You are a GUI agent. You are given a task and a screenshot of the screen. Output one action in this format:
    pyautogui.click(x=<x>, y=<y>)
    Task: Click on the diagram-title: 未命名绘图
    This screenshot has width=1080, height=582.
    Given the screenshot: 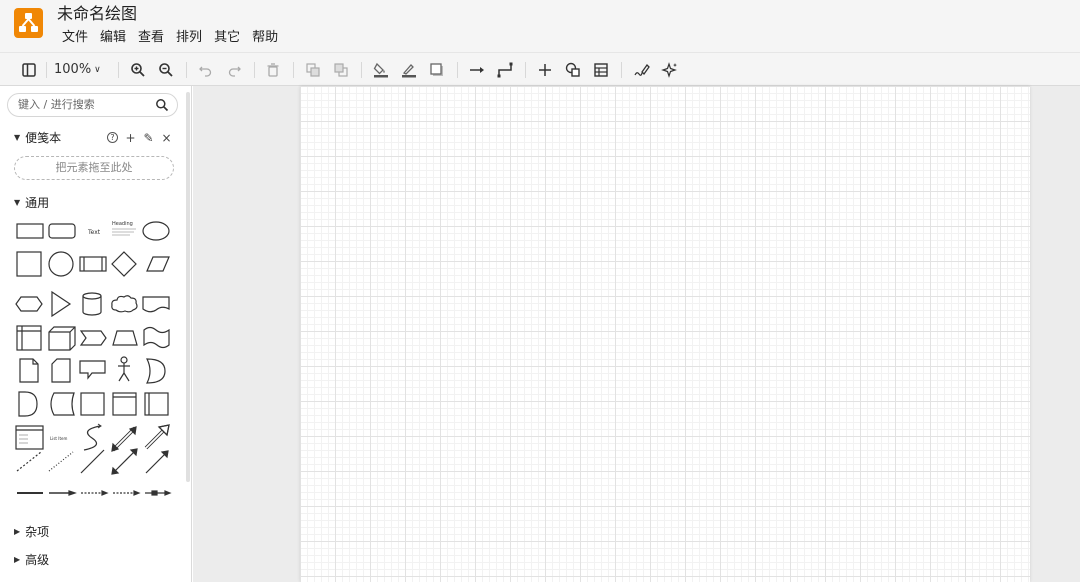 What is the action you would take?
    pyautogui.click(x=97, y=14)
    